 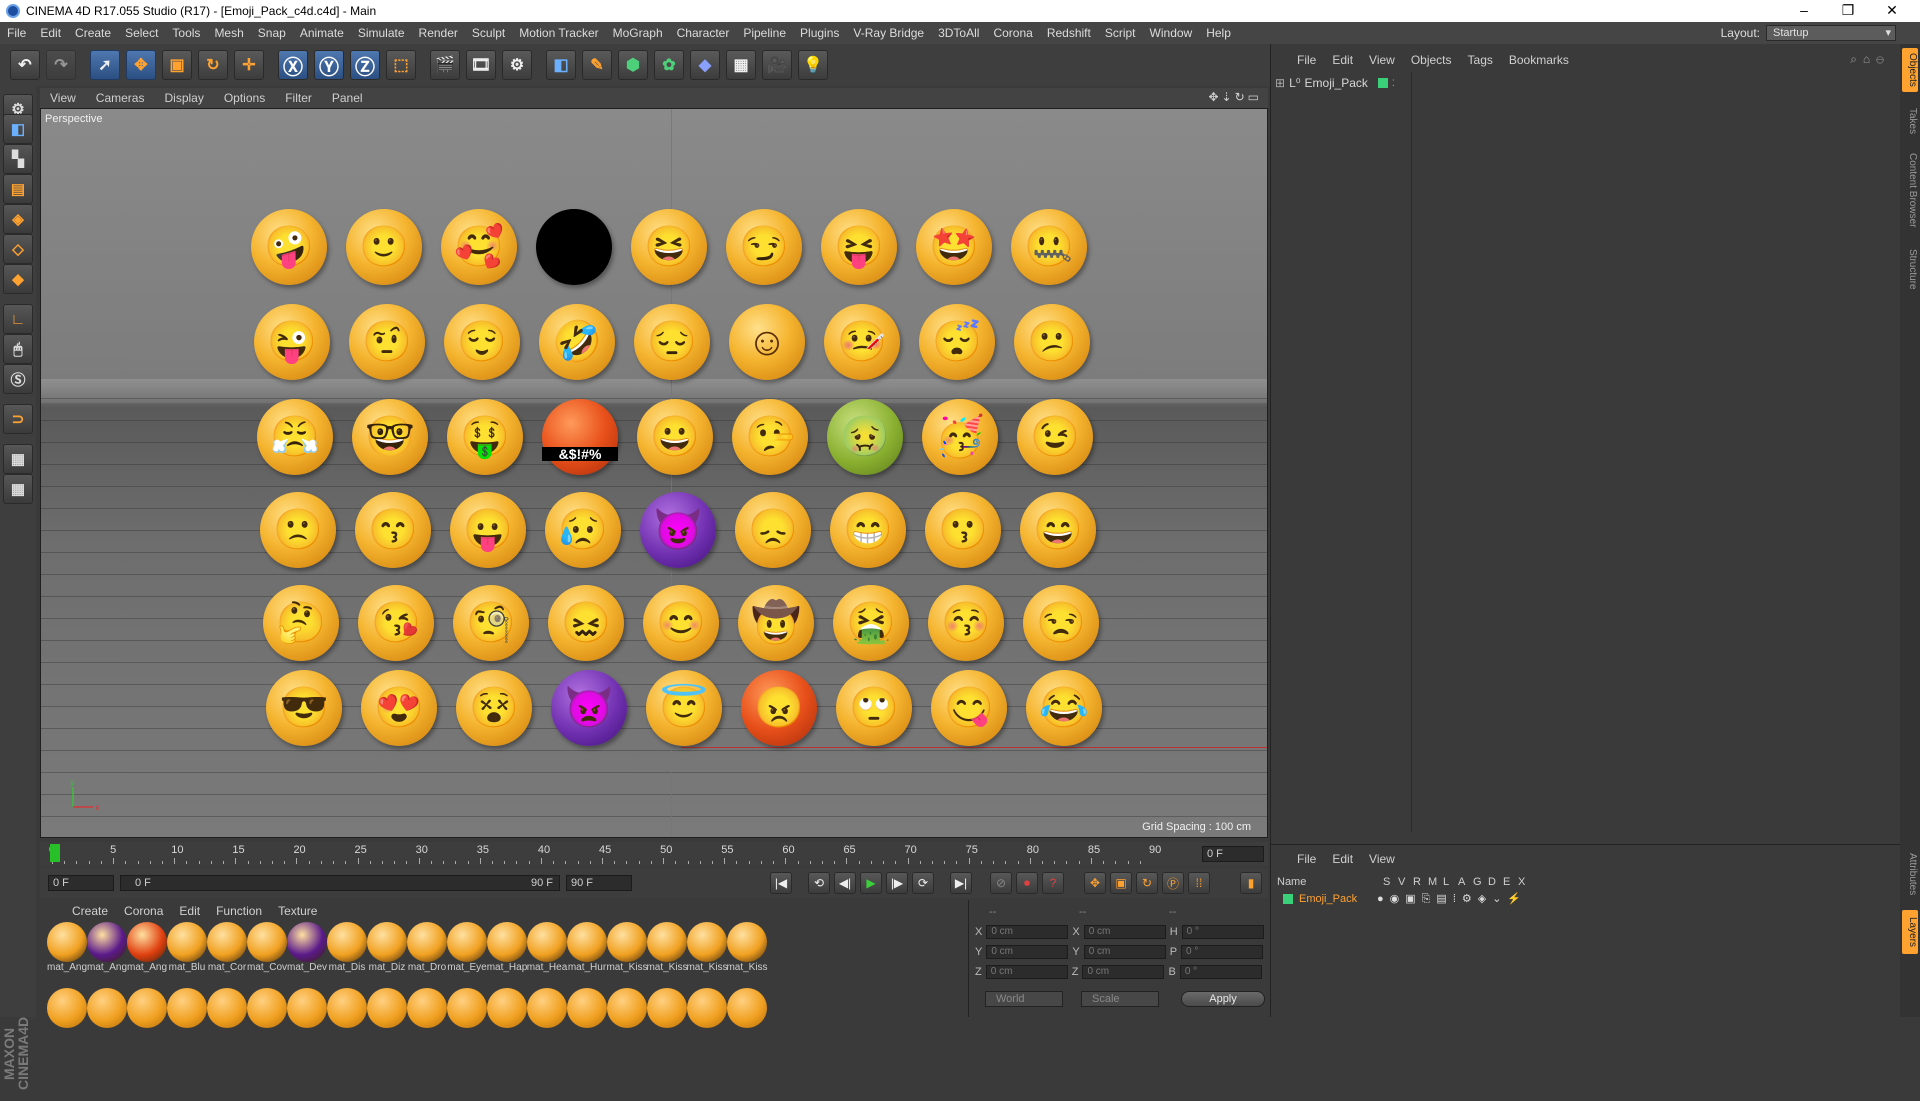 What do you see at coordinates (1052, 342) in the screenshot?
I see `confused-emoji: 😕` at bounding box center [1052, 342].